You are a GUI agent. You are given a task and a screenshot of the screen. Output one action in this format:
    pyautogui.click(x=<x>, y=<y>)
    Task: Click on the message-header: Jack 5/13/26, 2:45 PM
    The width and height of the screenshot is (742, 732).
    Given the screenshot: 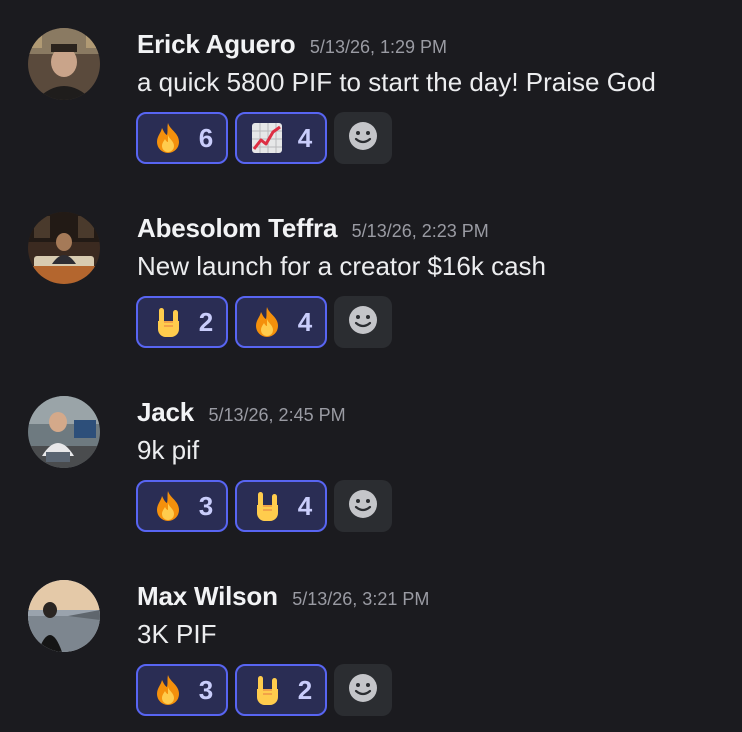 What is the action you would take?
    pyautogui.click(x=241, y=414)
    